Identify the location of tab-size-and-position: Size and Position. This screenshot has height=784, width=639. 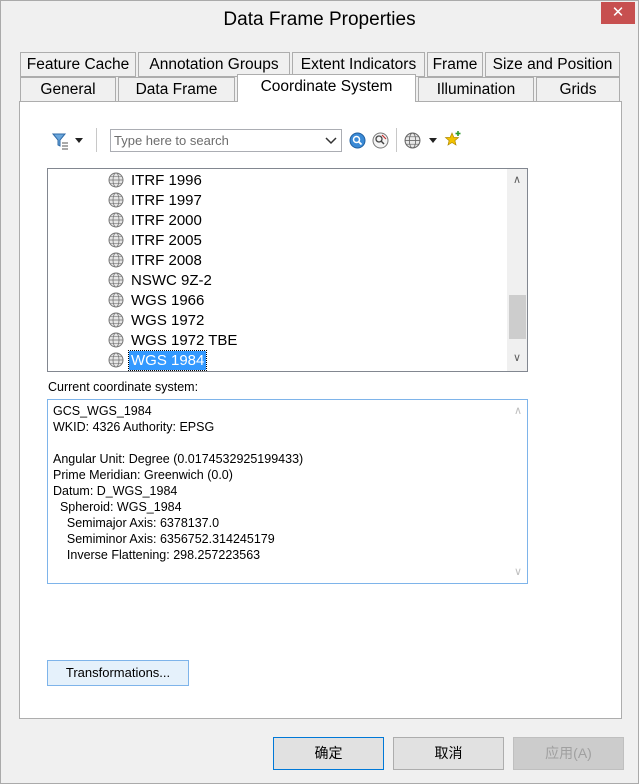
(552, 64).